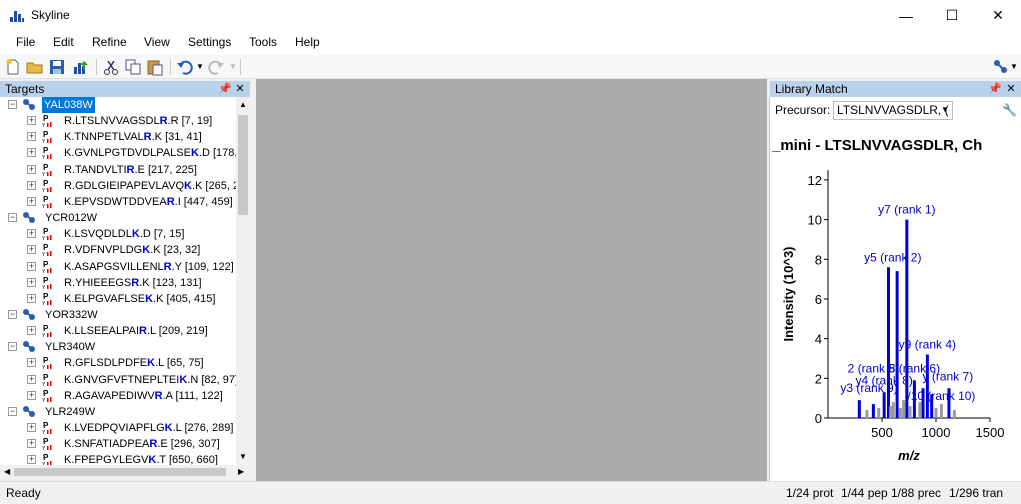 This screenshot has width=1021, height=504. What do you see at coordinates (118, 250) in the screenshot?
I see `peptide-row: + P Y R.VDFNVPLDGK.K [23, 32]` at bounding box center [118, 250].